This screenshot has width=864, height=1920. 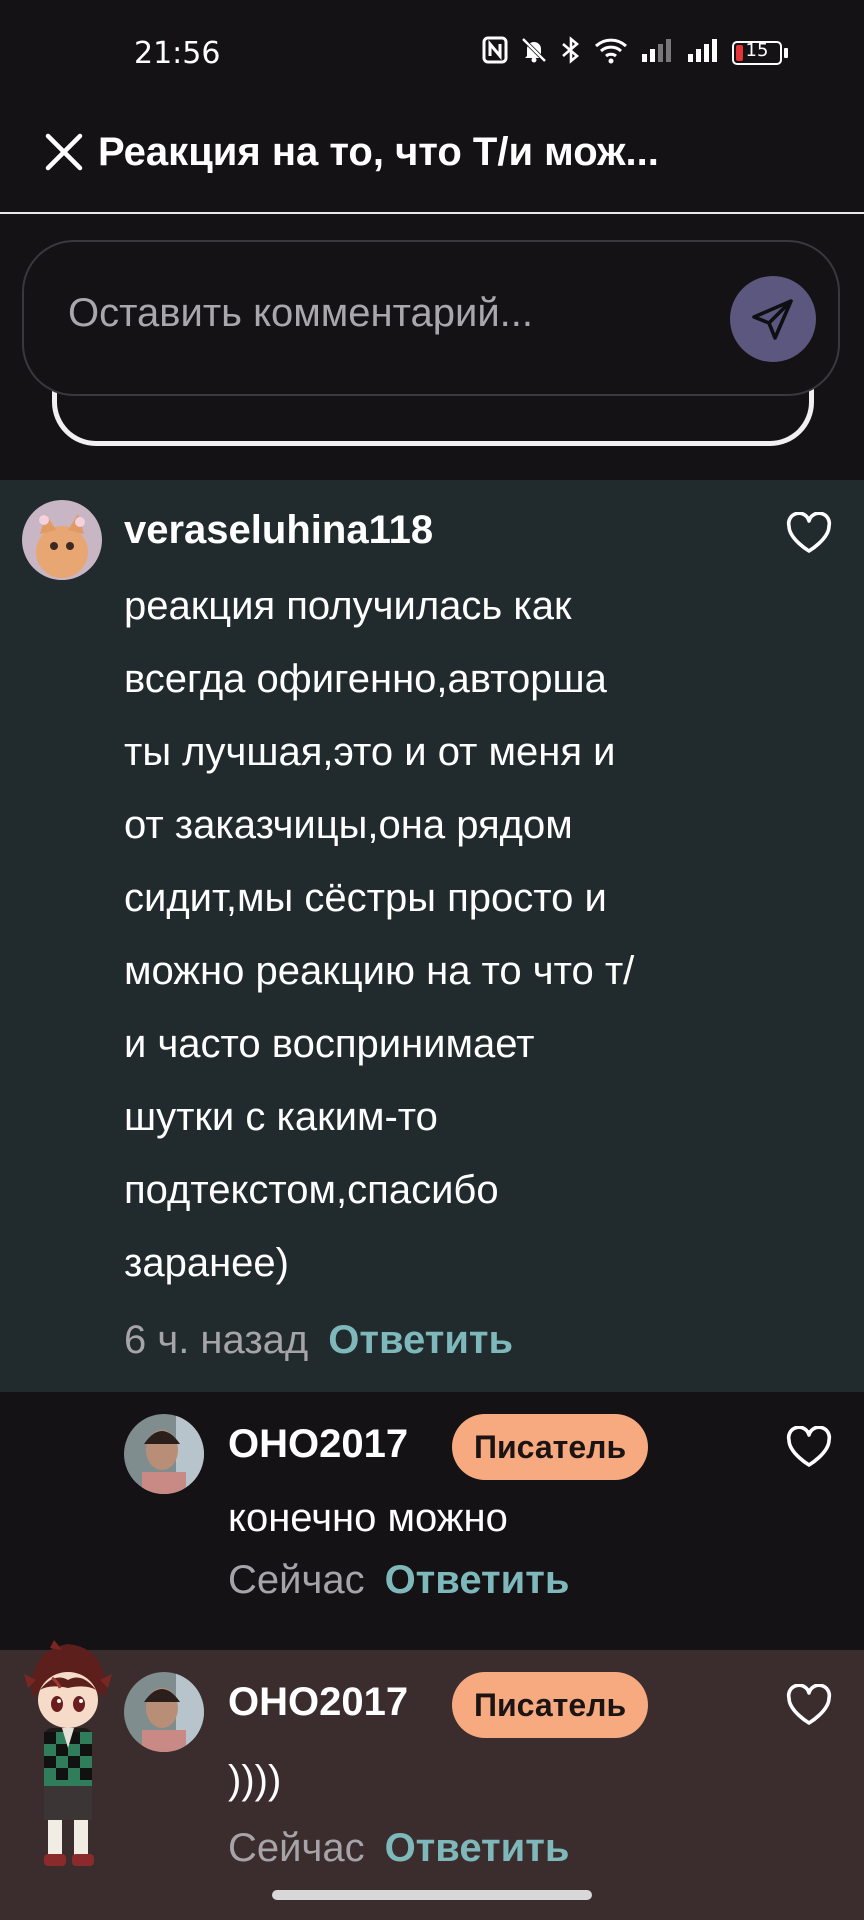 I want to click on send-button, so click(x=773, y=319).